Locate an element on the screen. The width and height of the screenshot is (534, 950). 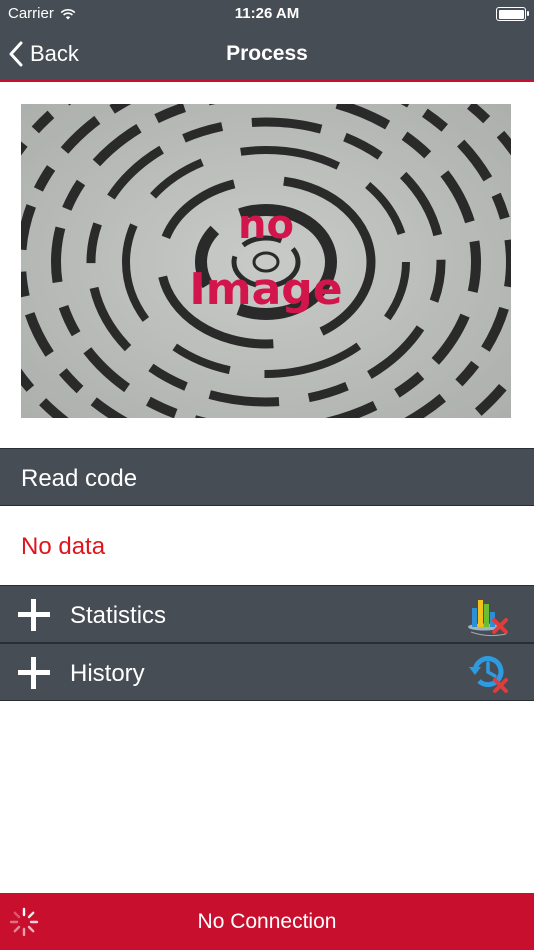
statistics-label: Statistics is located at coordinates (118, 615).